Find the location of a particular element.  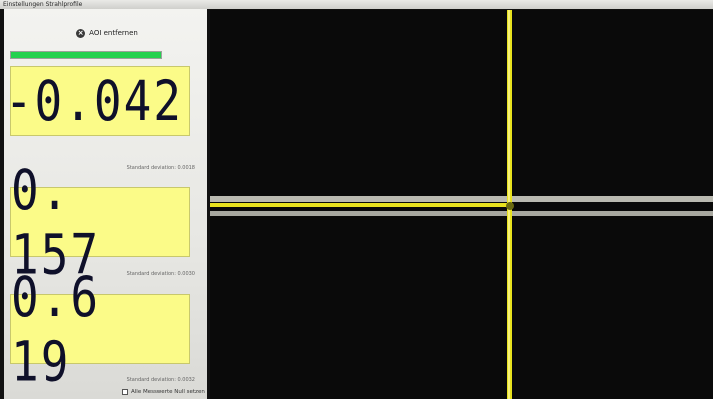

readout-z-value: 0.6 19 is located at coordinates (56, 329).